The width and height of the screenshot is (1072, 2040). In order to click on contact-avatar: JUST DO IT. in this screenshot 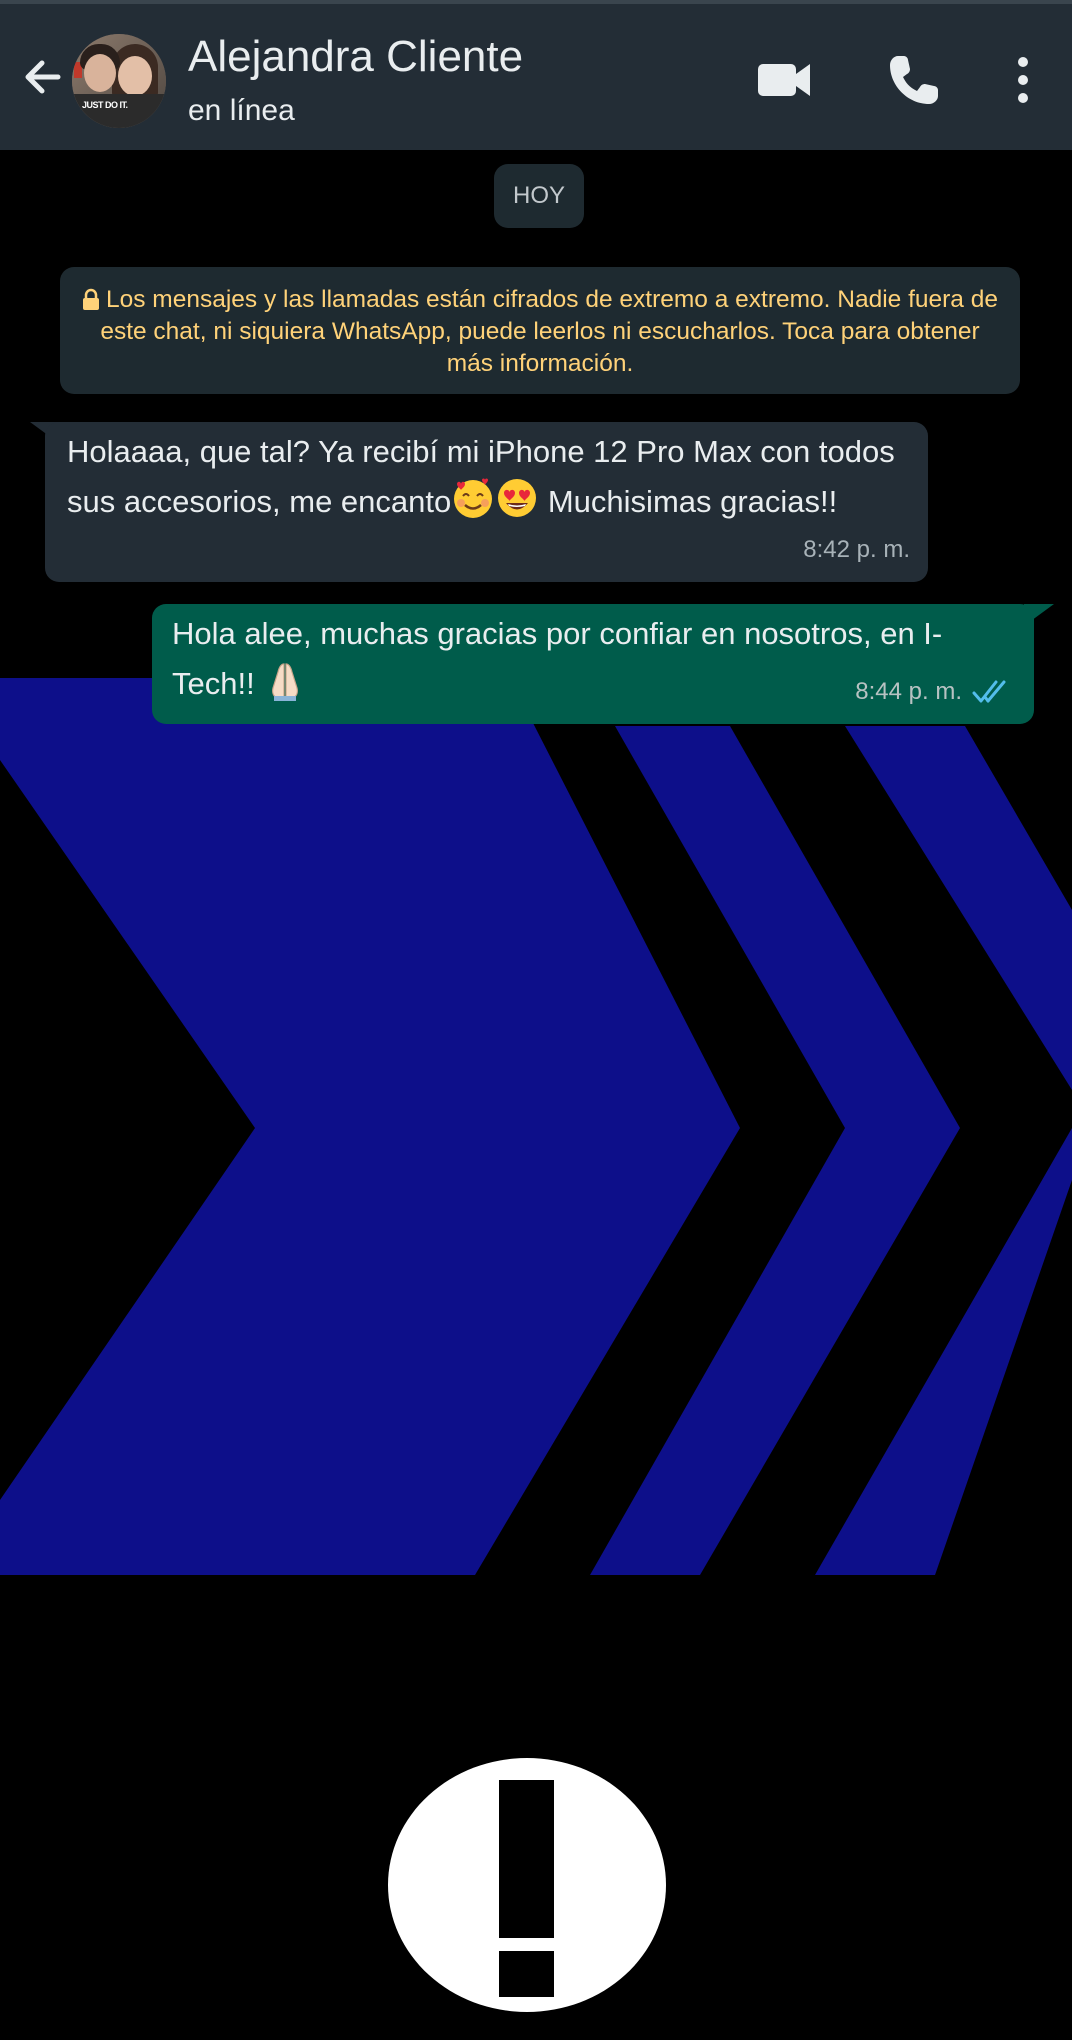, I will do `click(119, 81)`.